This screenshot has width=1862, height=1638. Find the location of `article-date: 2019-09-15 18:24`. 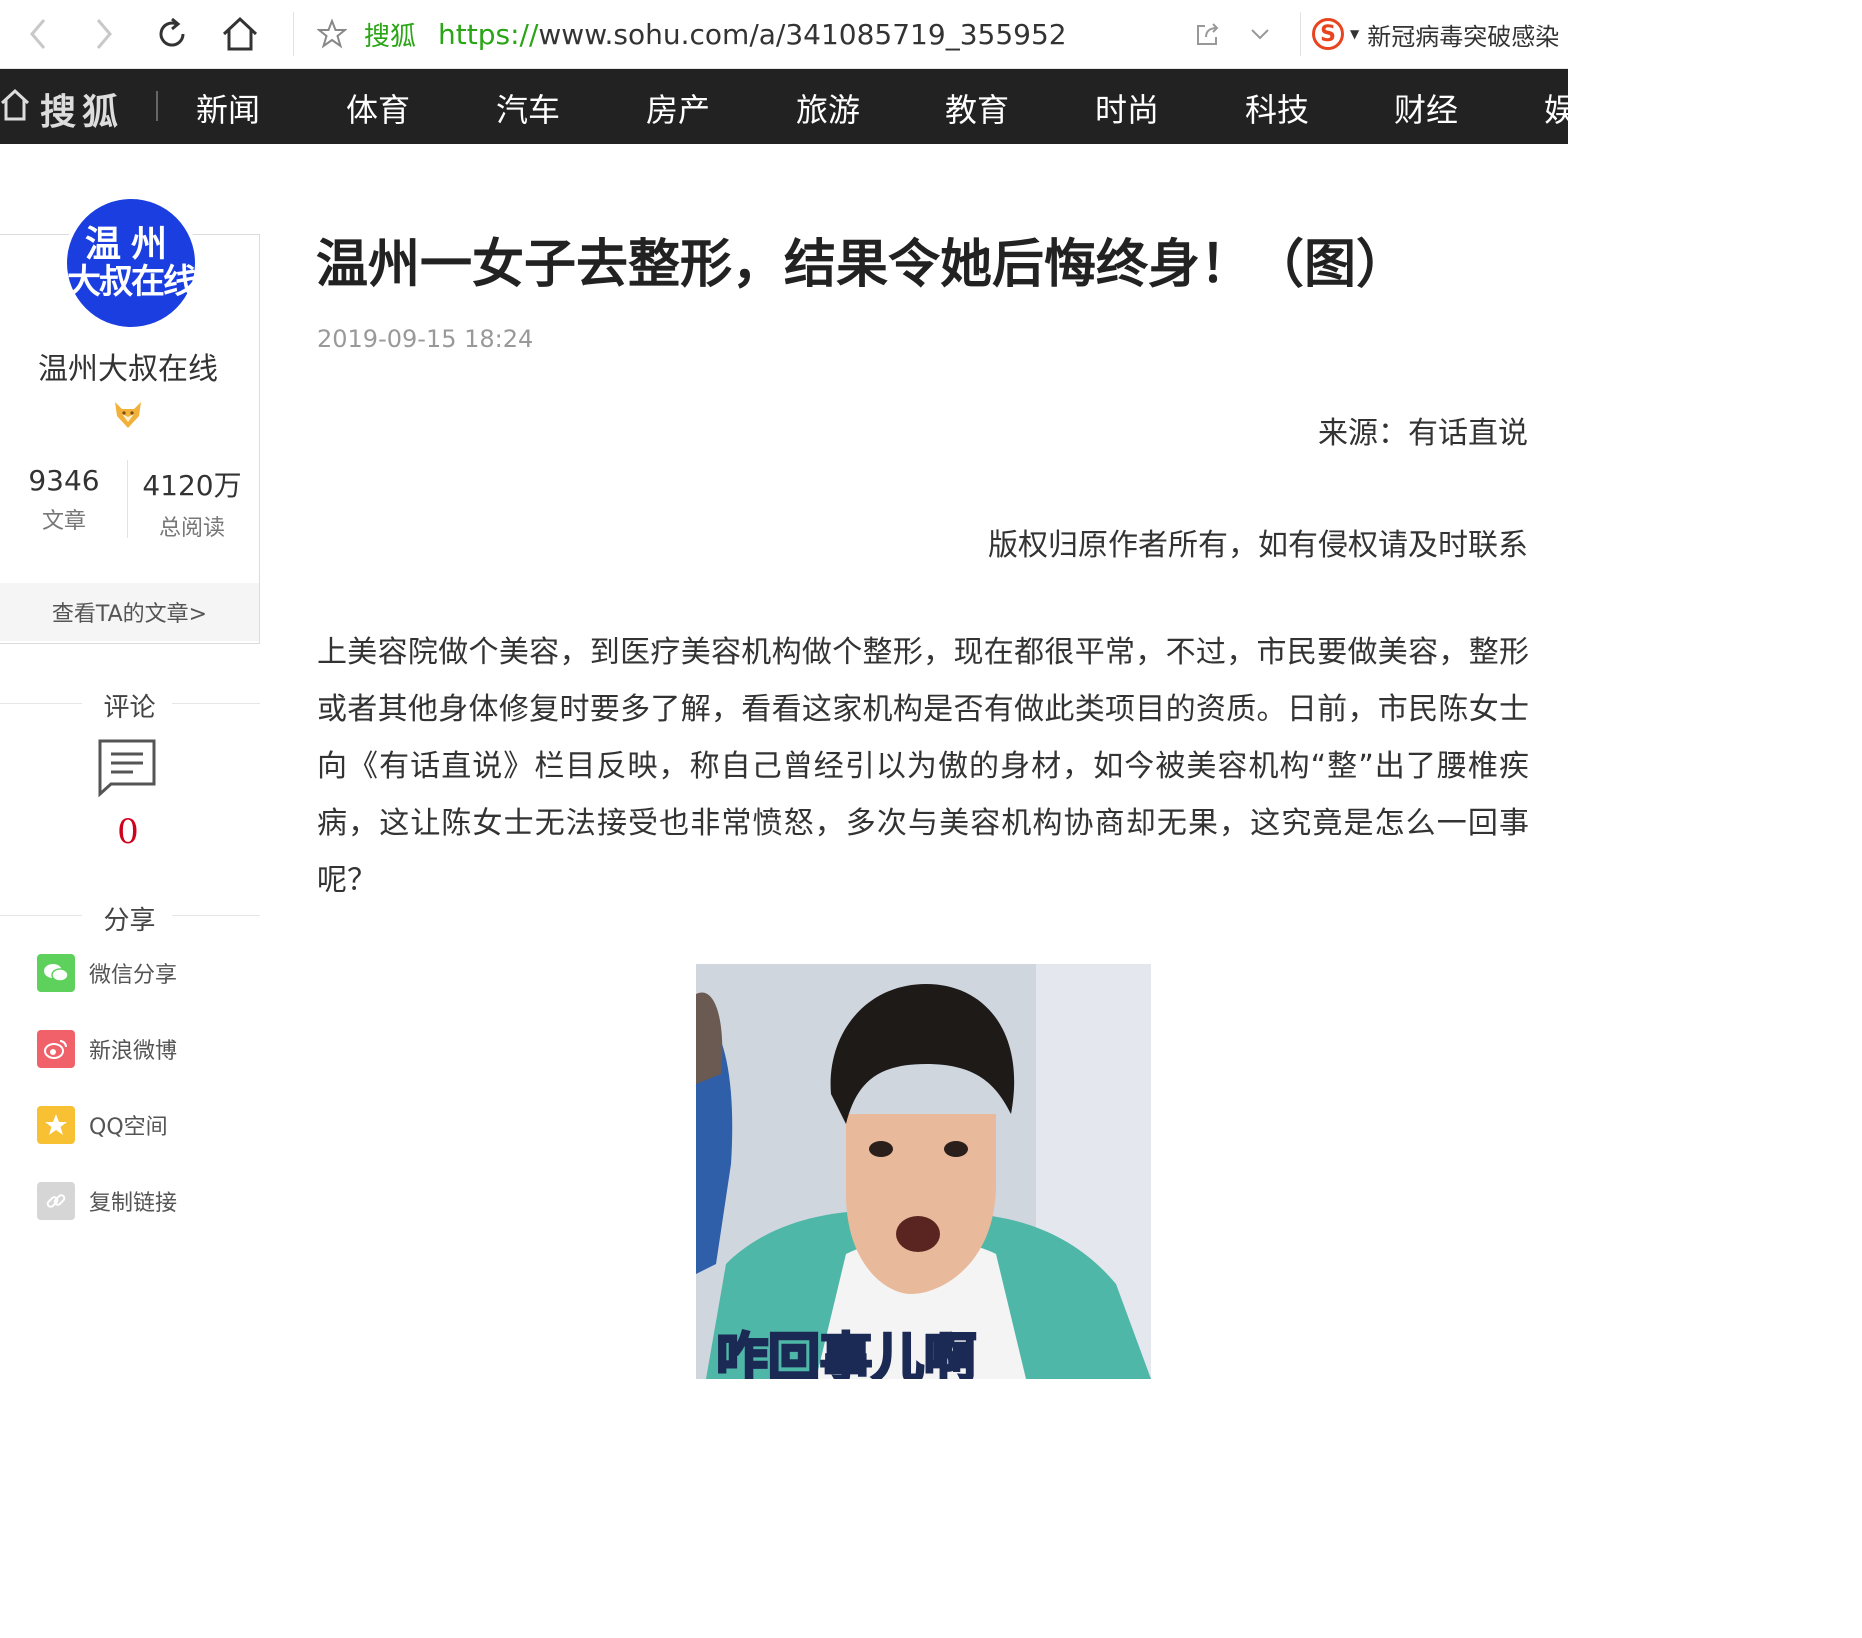

article-date: 2019-09-15 18:24 is located at coordinates (425, 339).